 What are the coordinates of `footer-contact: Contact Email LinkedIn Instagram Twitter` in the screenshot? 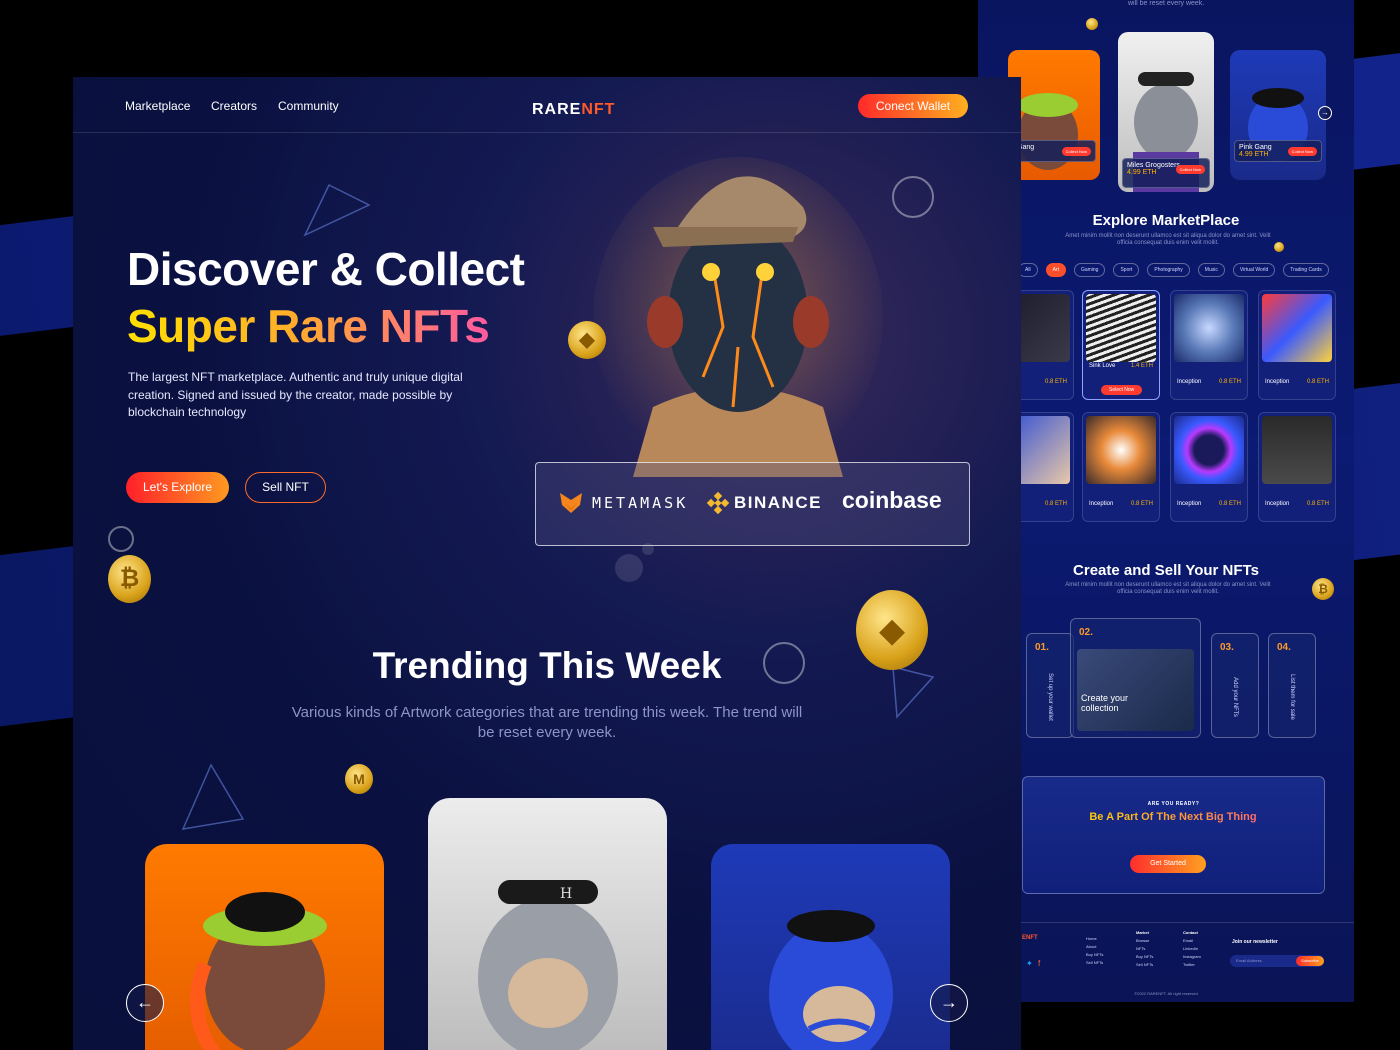 It's located at (1192, 949).